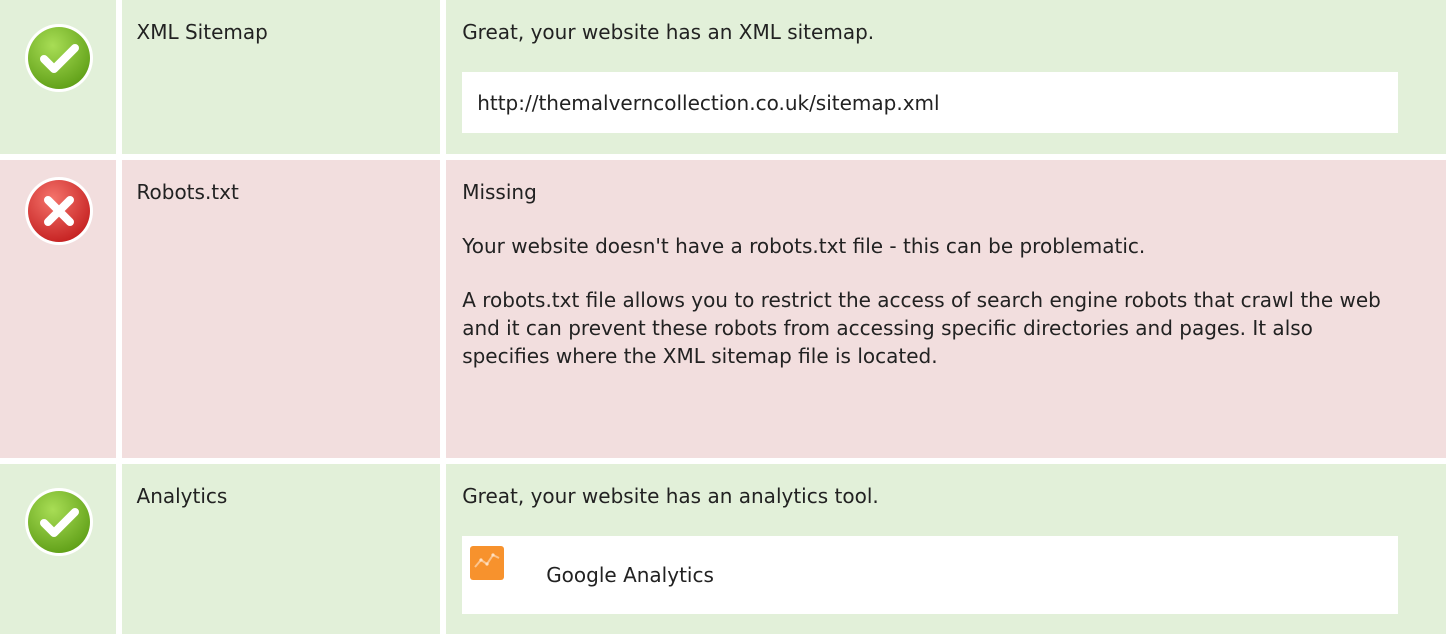  What do you see at coordinates (487, 563) in the screenshot?
I see `google-analytics-icon` at bounding box center [487, 563].